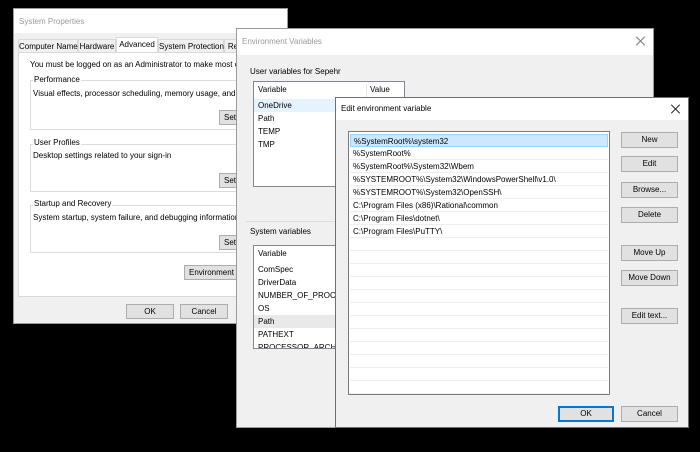 The width and height of the screenshot is (700, 452). What do you see at coordinates (137, 45) in the screenshot?
I see `tab-advanced: Advanced` at bounding box center [137, 45].